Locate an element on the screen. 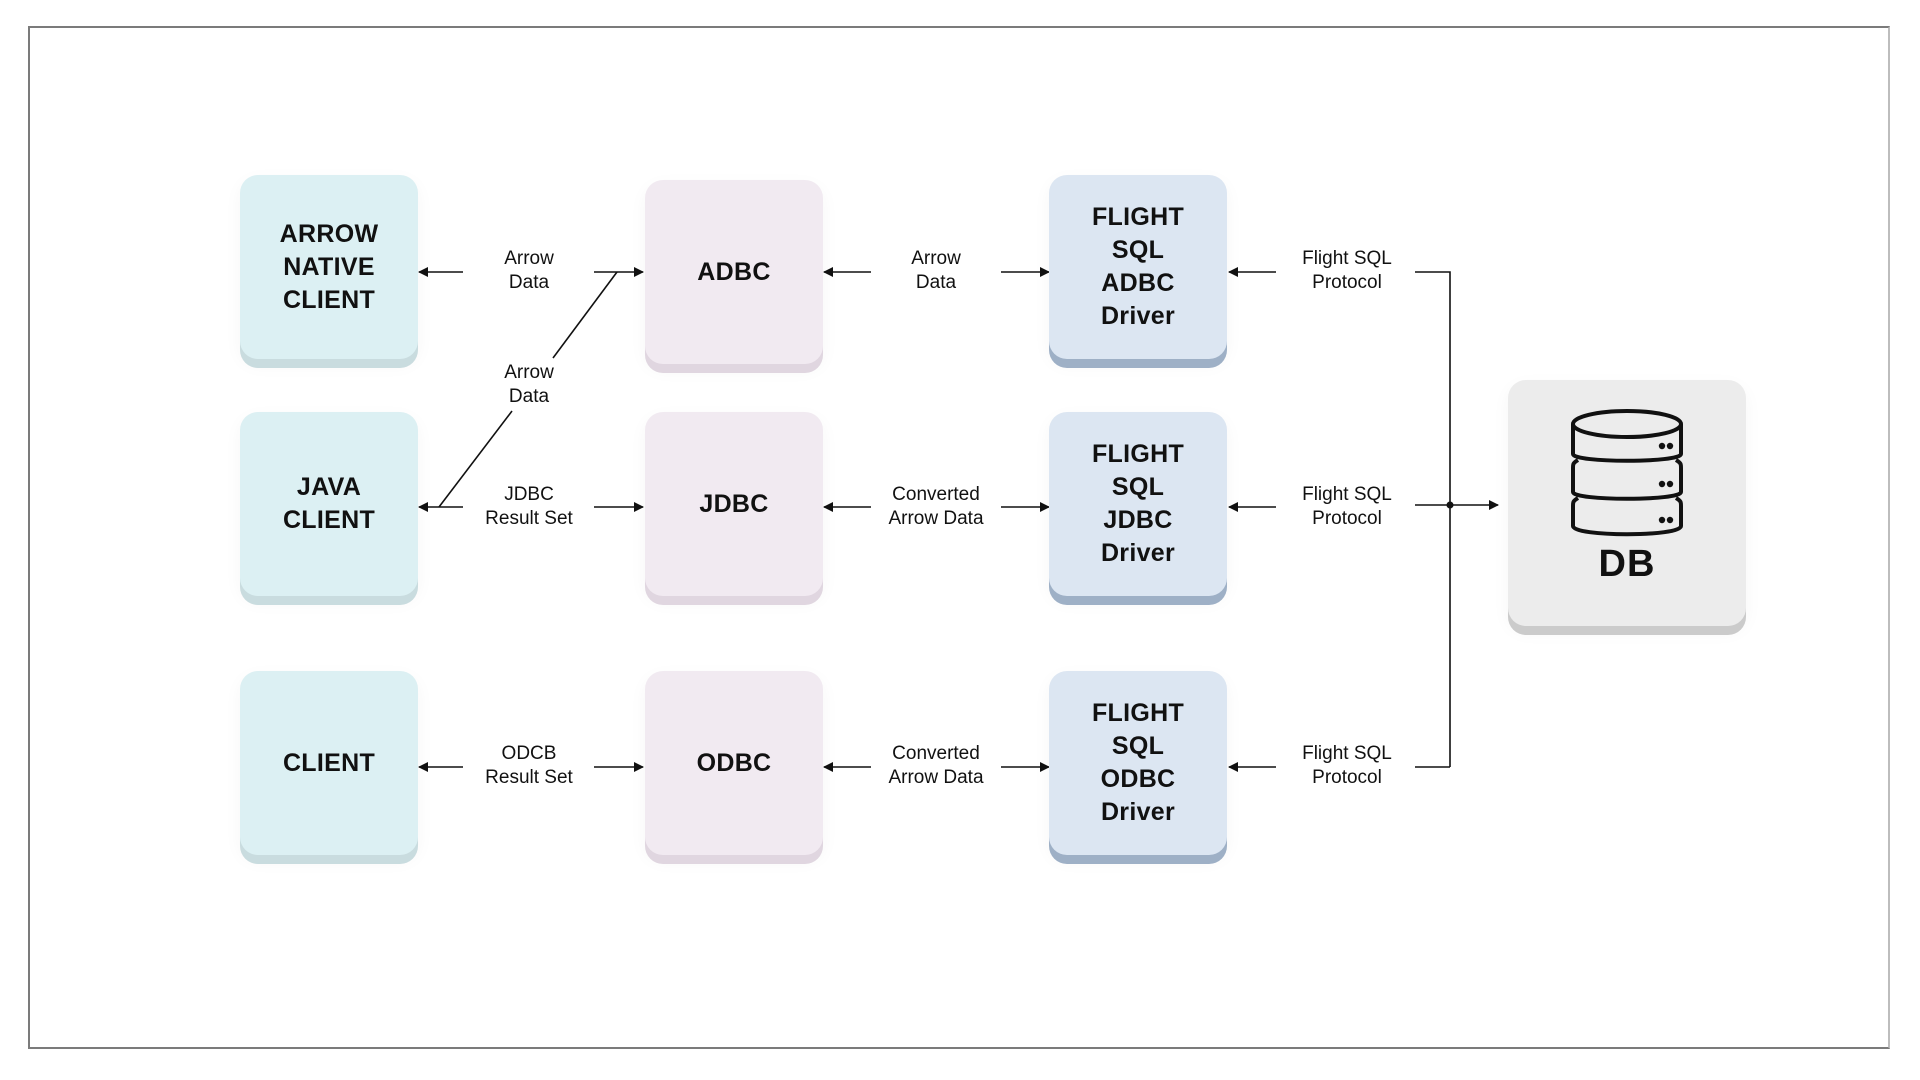  node-adbc: ADBC is located at coordinates (734, 272).